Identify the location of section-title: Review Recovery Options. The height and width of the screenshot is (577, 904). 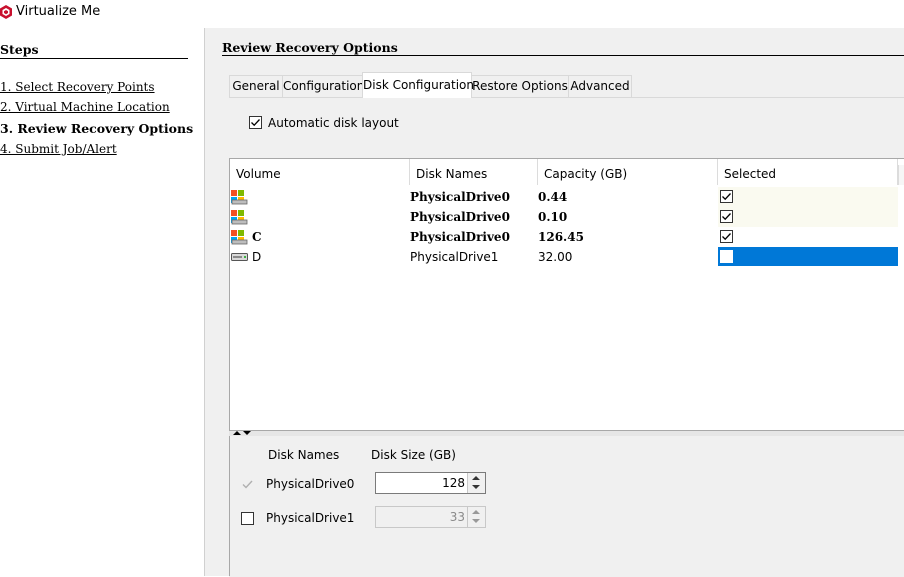
(310, 47).